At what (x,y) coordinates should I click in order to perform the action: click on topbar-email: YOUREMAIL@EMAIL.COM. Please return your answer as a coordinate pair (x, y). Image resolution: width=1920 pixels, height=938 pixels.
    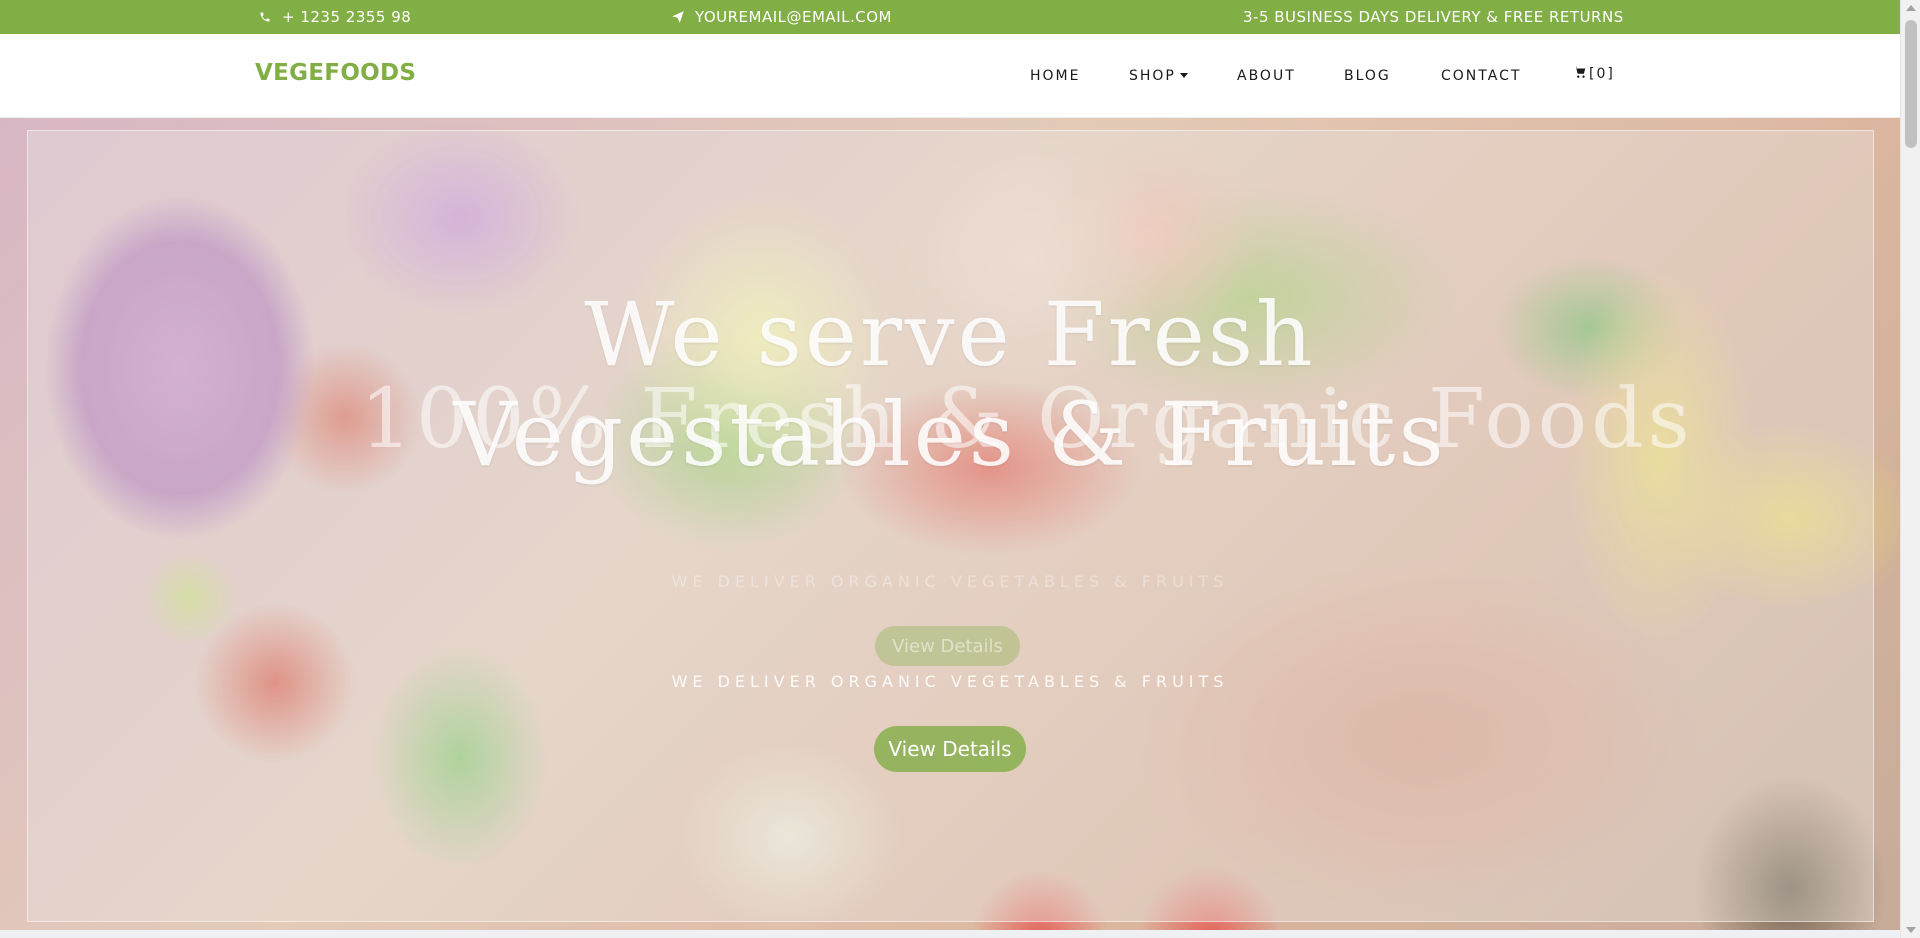
    Looking at the image, I should click on (781, 17).